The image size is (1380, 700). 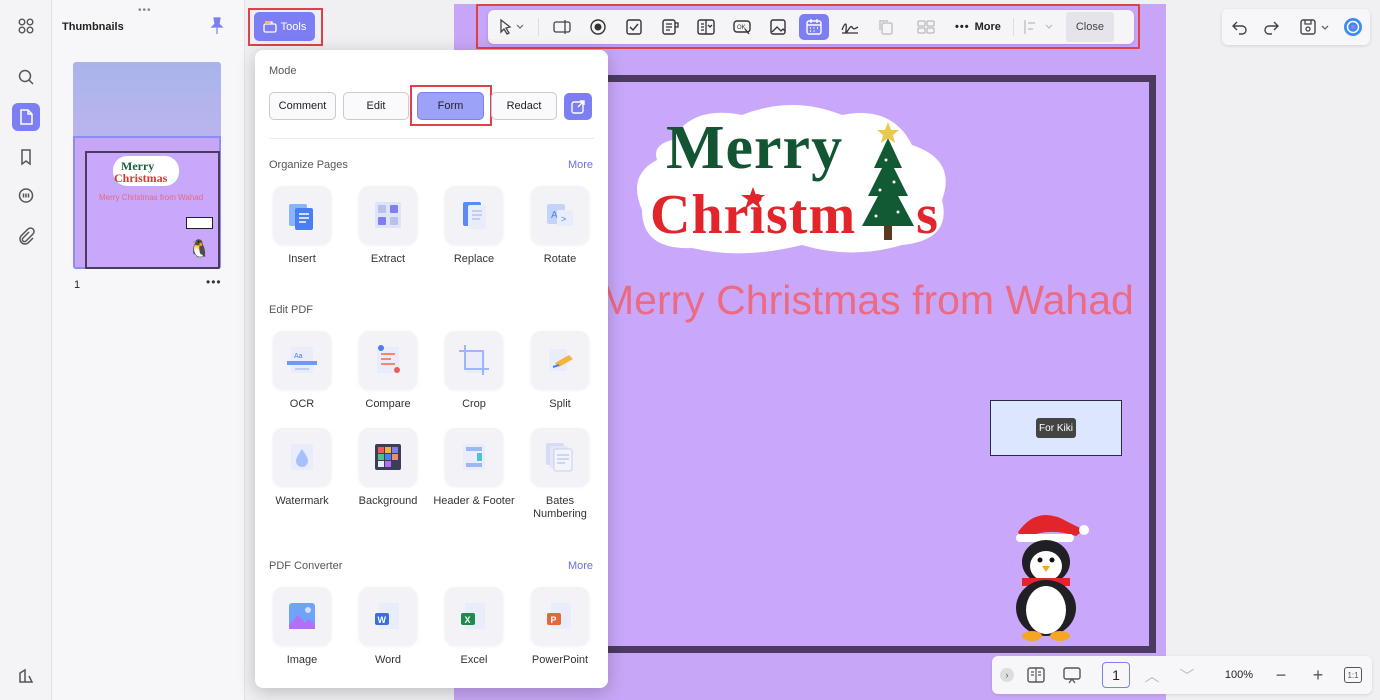 I want to click on brand-icon, so click(x=26, y=676).